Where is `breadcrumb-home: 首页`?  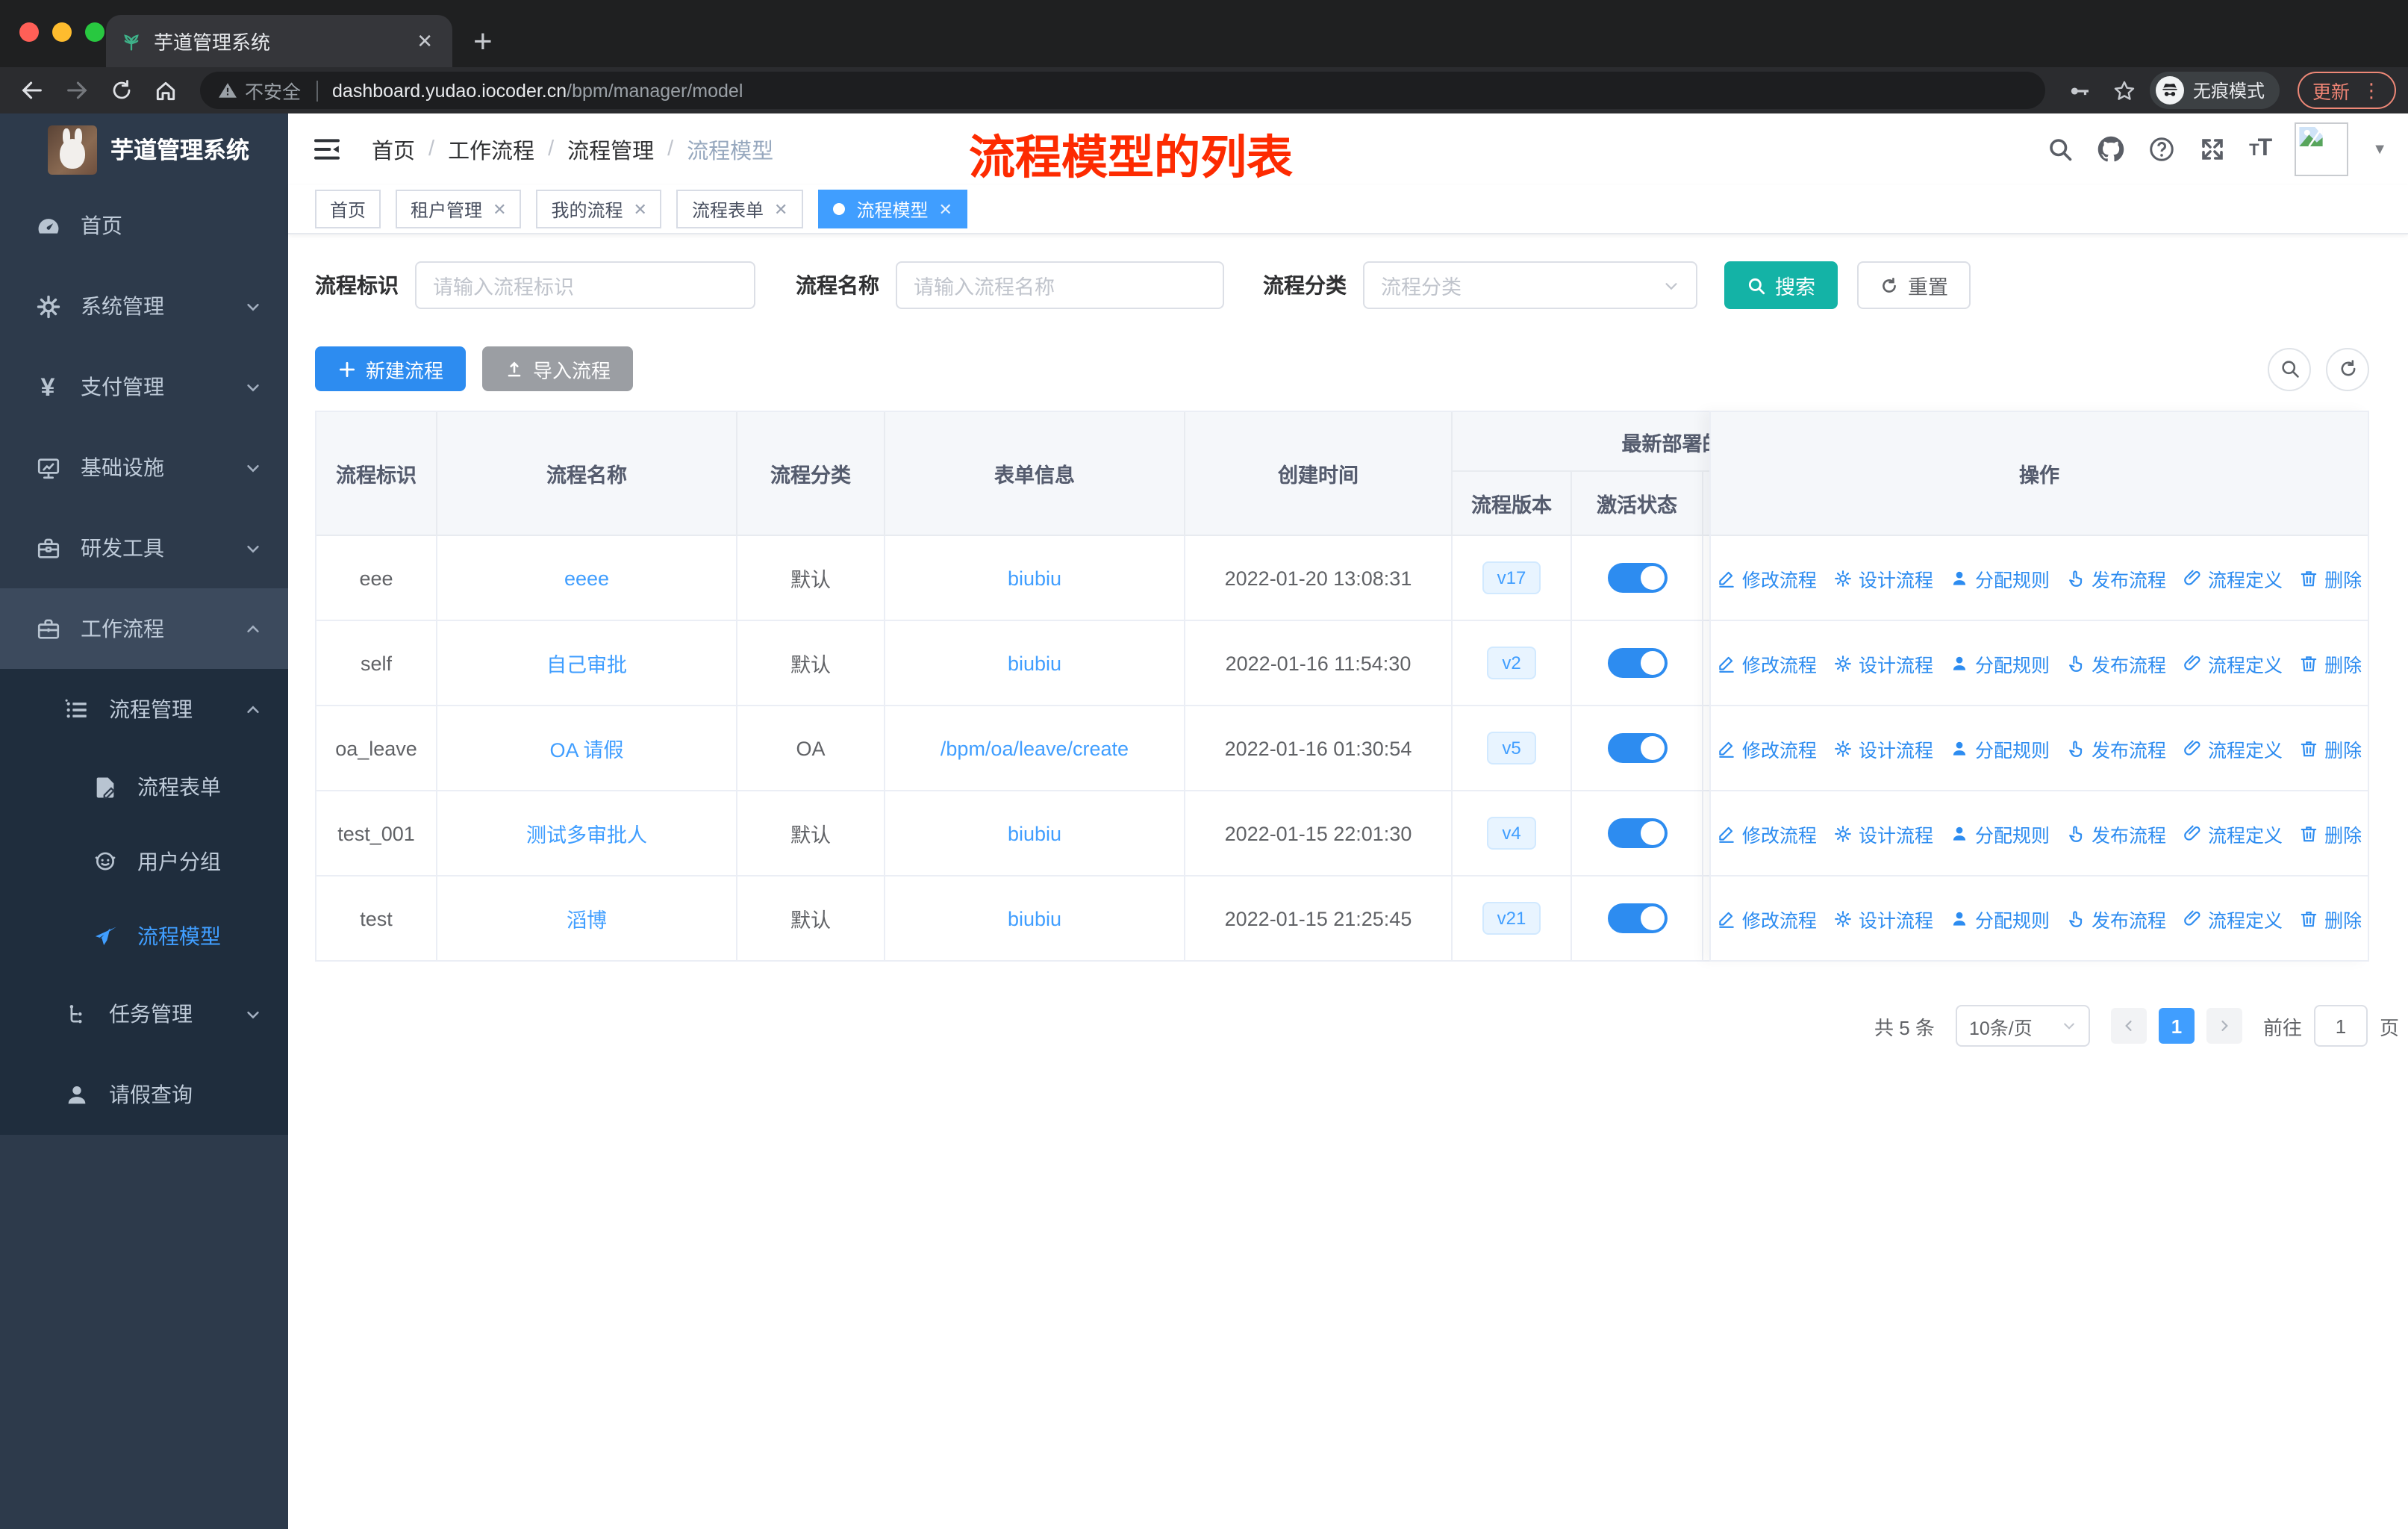
breadcrumb-home: 首页 is located at coordinates (393, 149).